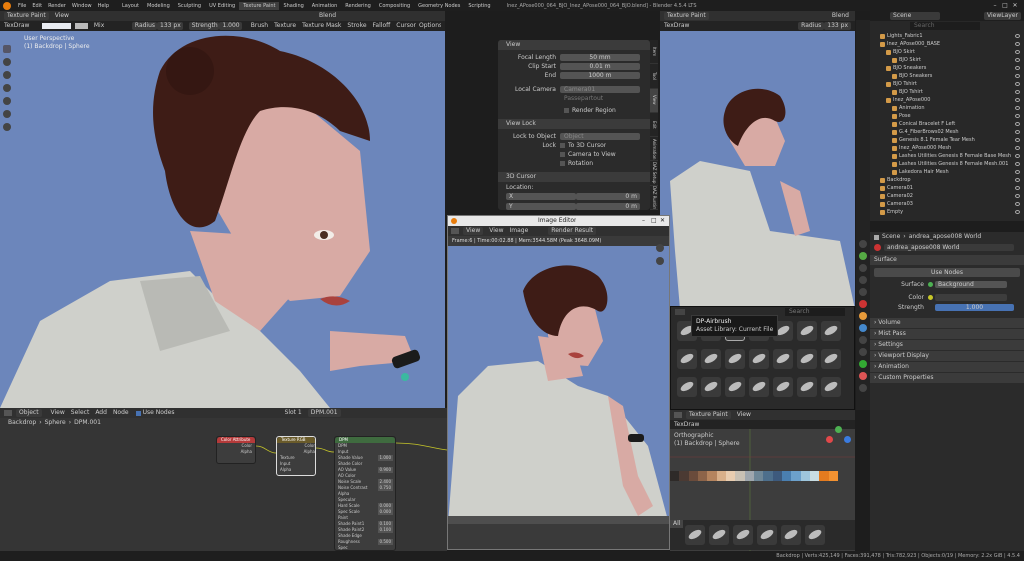 The width and height of the screenshot is (1024, 561). What do you see at coordinates (840, 16) in the screenshot?
I see `right-blend-mode: Blend` at bounding box center [840, 16].